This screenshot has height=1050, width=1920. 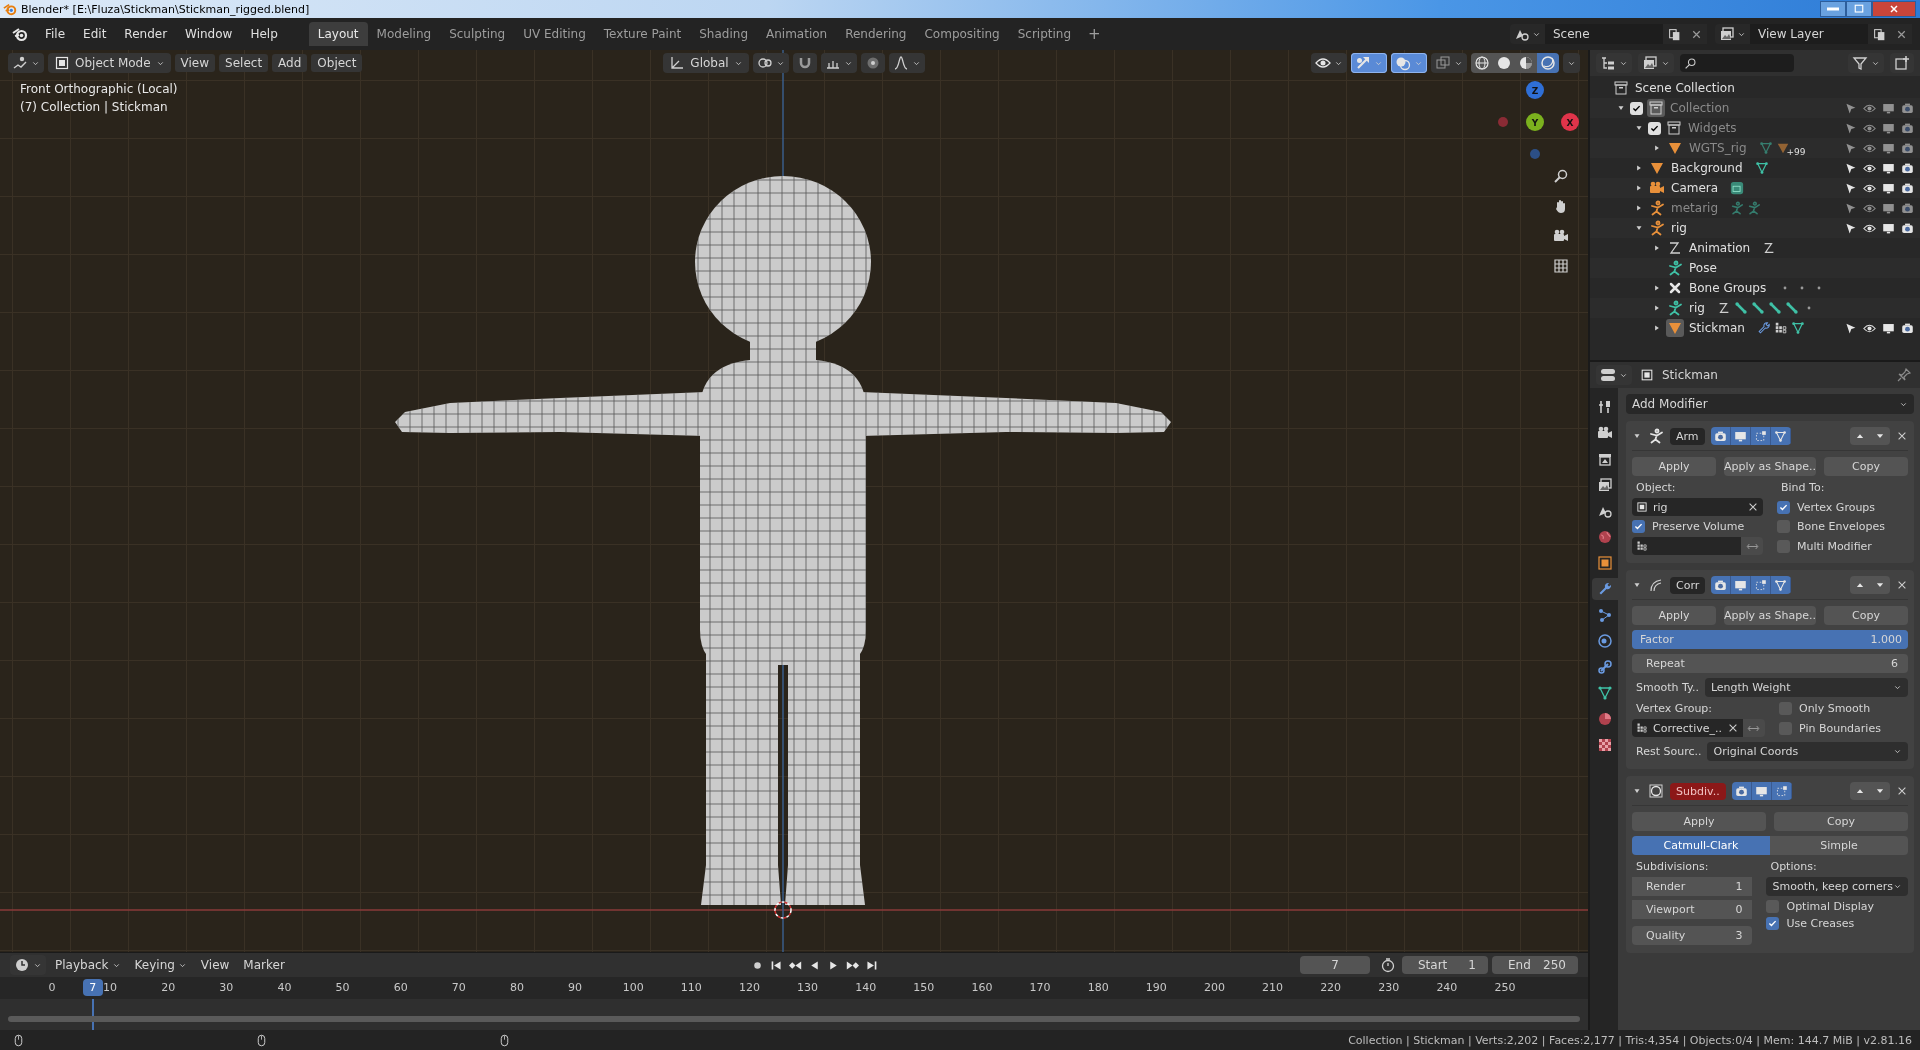 What do you see at coordinates (95, 34) in the screenshot?
I see `menu-item: Edit` at bounding box center [95, 34].